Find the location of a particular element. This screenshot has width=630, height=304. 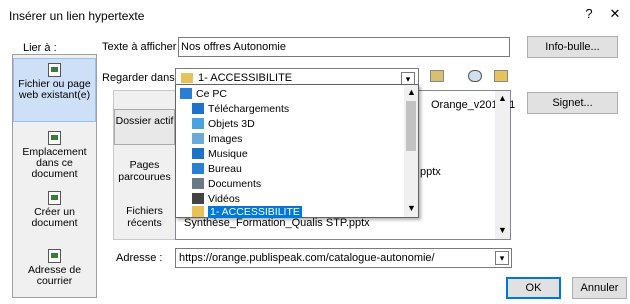

link-to-label: Lier à : is located at coordinates (40, 48).